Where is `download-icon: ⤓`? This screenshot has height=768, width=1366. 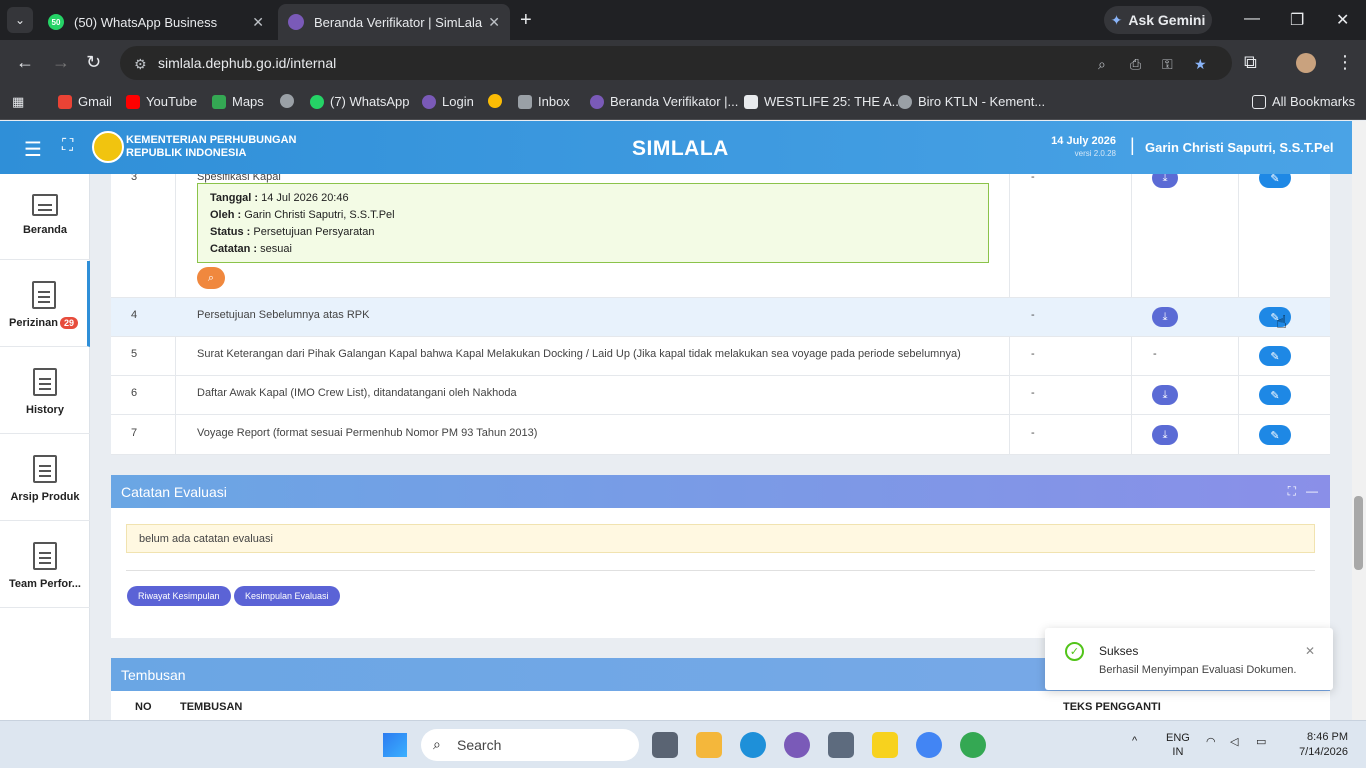 download-icon: ⤓ is located at coordinates (1165, 394).